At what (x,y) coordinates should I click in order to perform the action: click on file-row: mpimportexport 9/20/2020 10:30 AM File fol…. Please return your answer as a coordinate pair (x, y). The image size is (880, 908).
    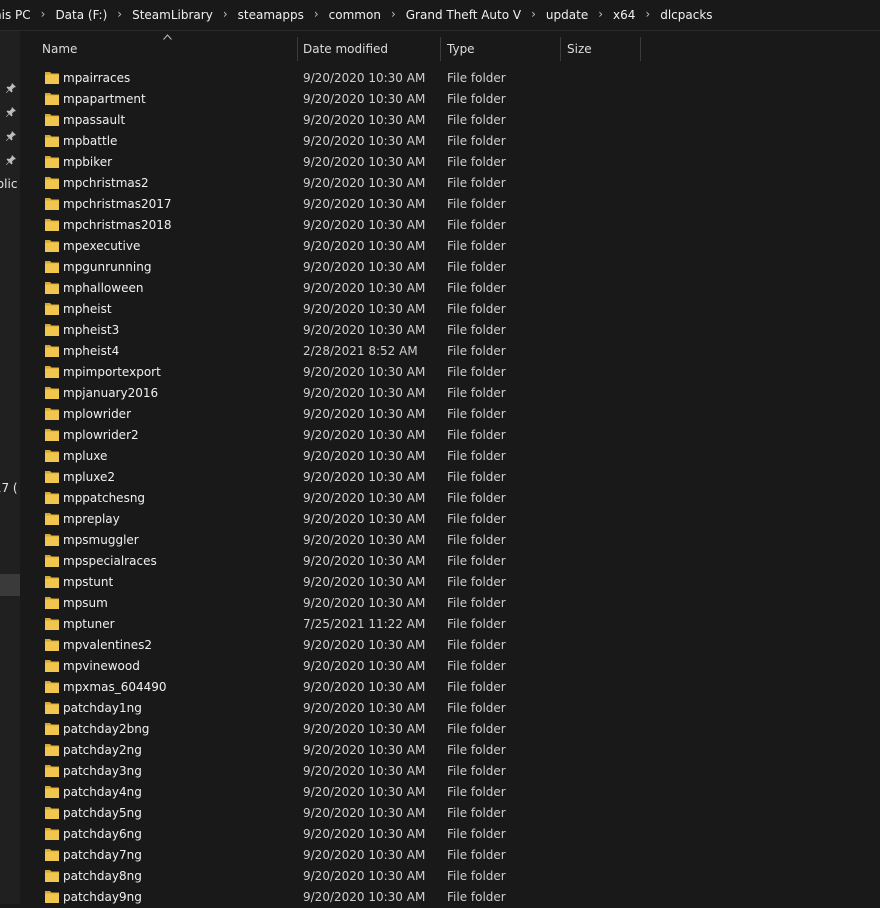
    Looking at the image, I should click on (450, 372).